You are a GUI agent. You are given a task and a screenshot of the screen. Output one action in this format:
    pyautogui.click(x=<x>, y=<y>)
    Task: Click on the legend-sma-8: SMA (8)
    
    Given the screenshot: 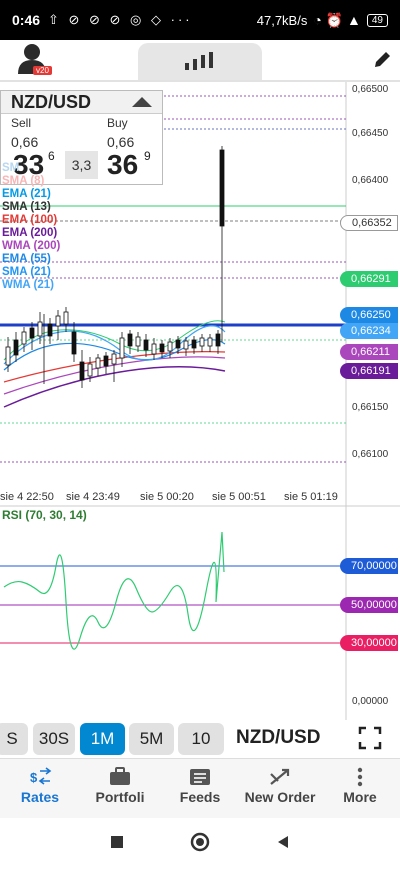 What is the action you would take?
    pyautogui.click(x=23, y=181)
    